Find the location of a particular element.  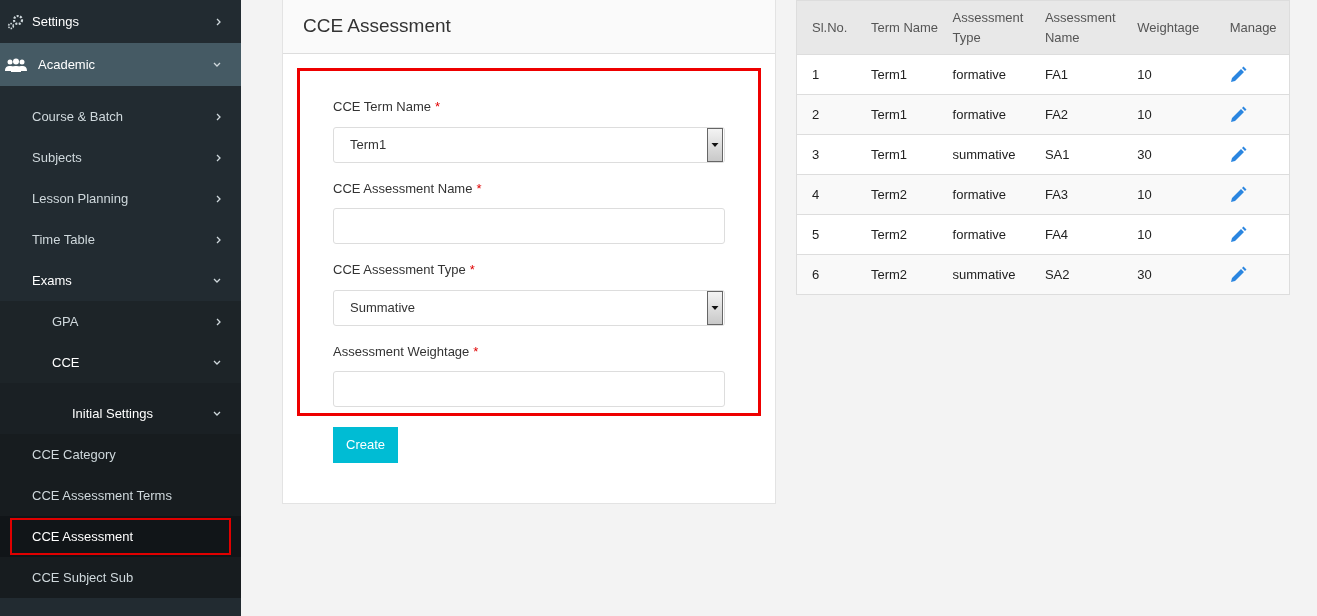

field-label: CCE Term Name * is located at coordinates (387, 107).